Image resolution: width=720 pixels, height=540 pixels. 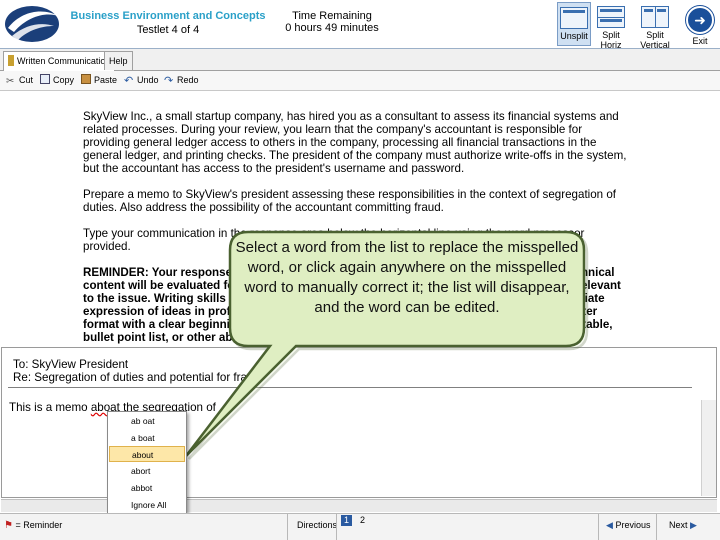 I want to click on split-vertical-label: Split Vertical, so click(x=655, y=40).